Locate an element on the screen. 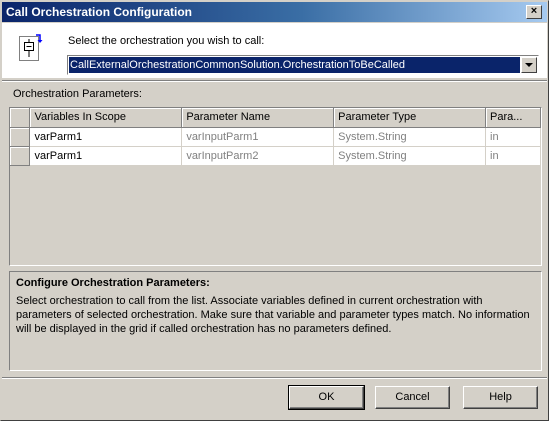 The width and height of the screenshot is (549, 421). orchestration-parameters-label: Orchestration Parameters: is located at coordinates (77, 94).